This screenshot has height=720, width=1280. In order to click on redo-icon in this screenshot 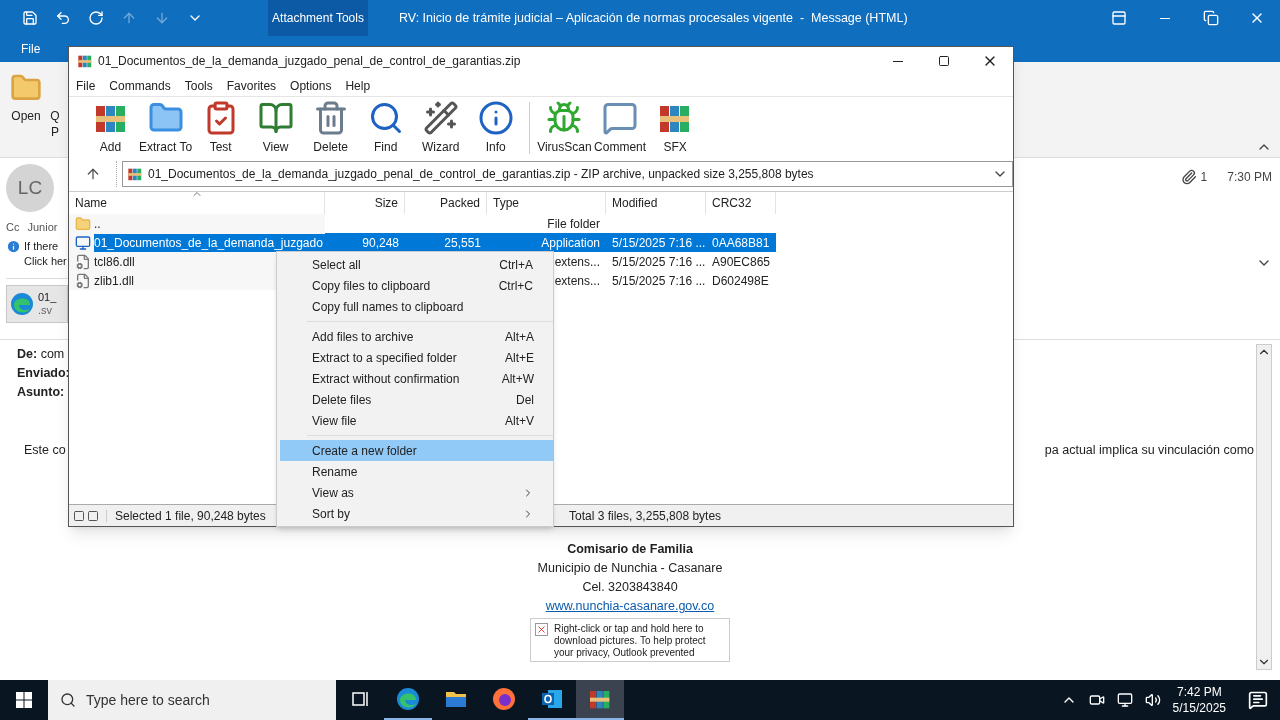, I will do `click(96, 18)`.